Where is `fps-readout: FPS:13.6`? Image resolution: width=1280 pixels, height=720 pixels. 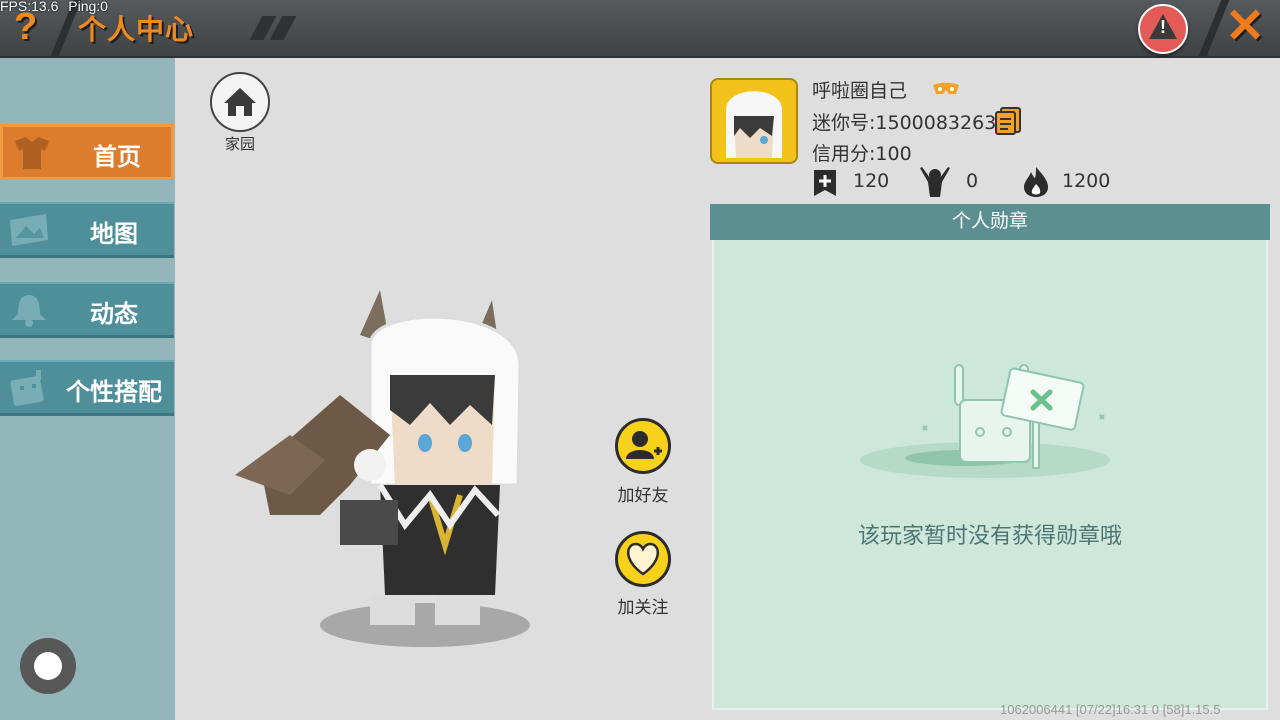 fps-readout: FPS:13.6 is located at coordinates (29, 7).